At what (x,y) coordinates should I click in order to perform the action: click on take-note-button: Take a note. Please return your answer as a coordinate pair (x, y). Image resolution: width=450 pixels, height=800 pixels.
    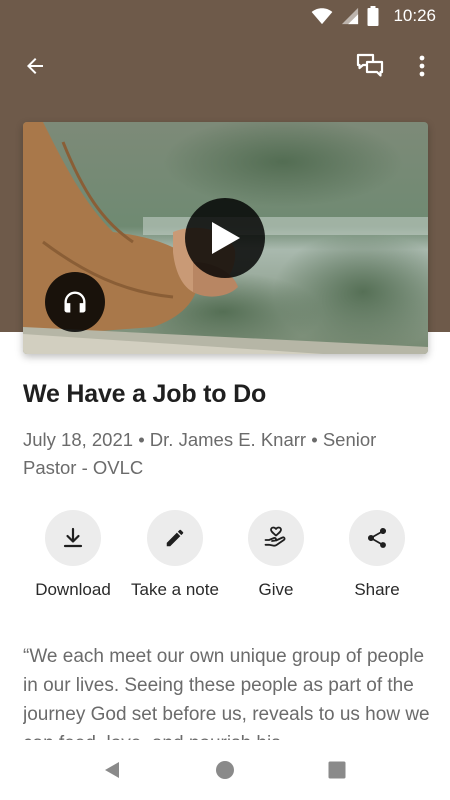
    Looking at the image, I should click on (175, 555).